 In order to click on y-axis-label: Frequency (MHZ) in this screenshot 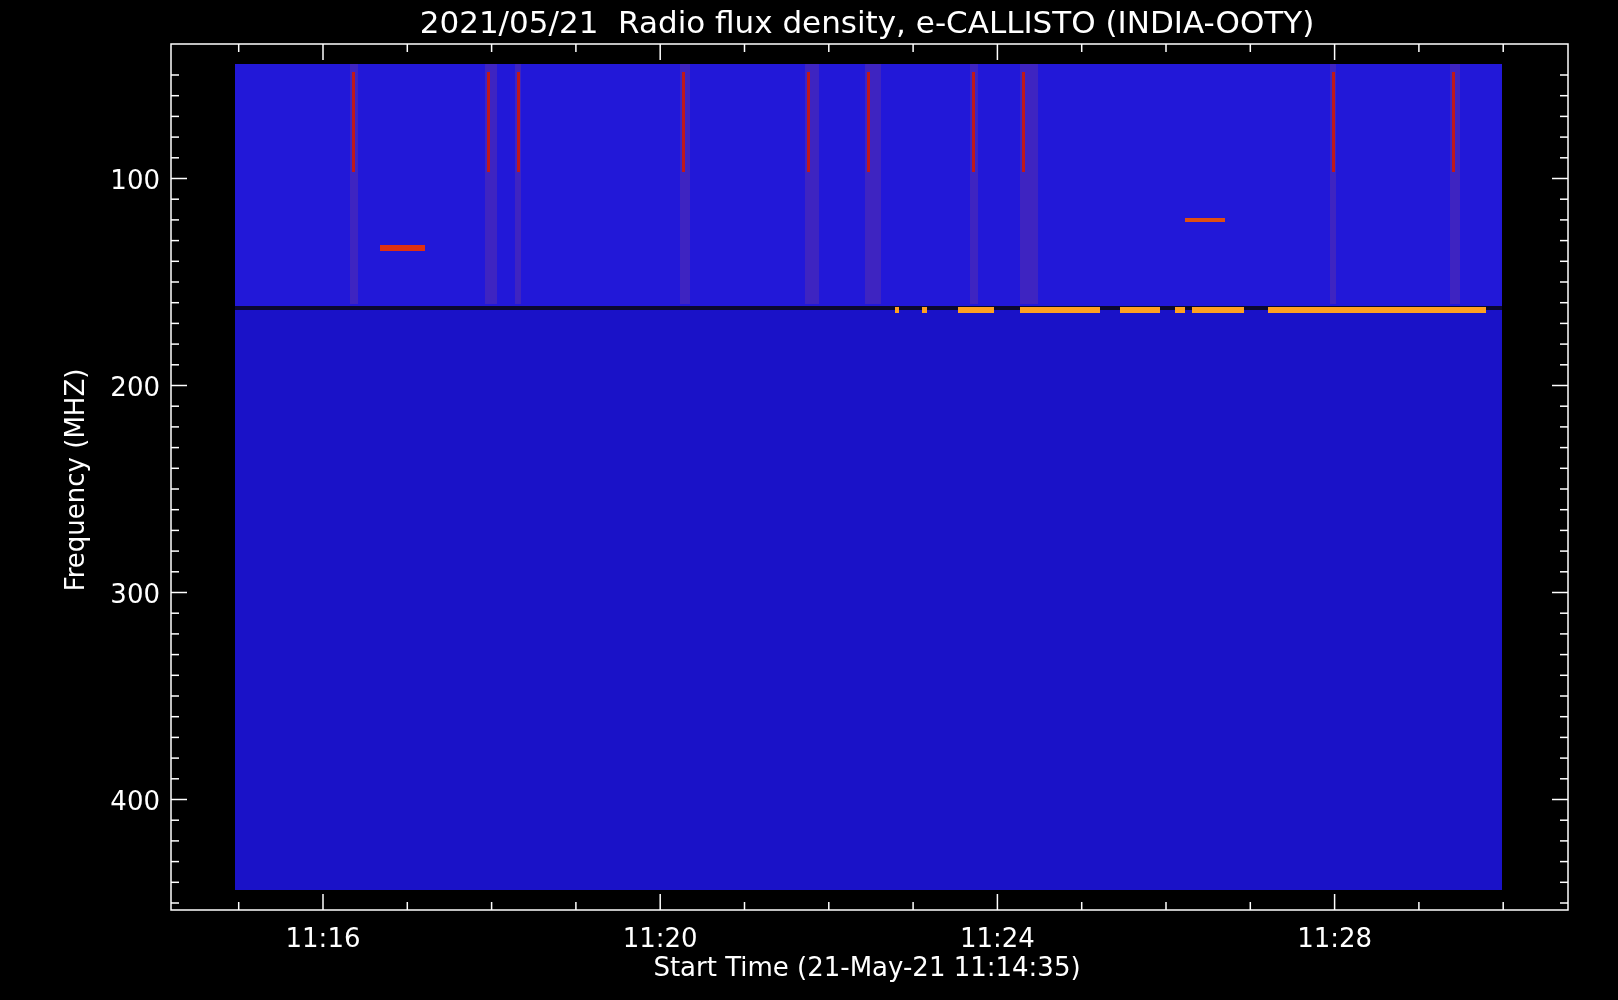, I will do `click(75, 480)`.